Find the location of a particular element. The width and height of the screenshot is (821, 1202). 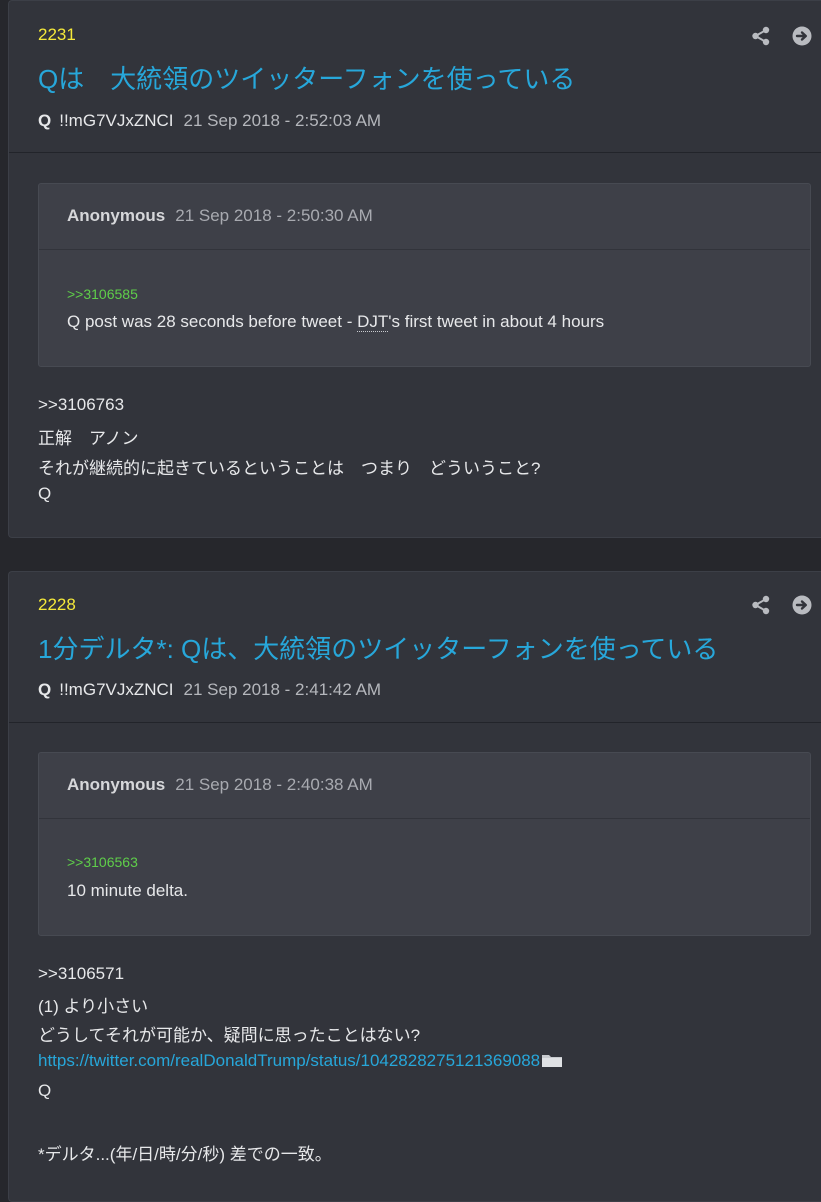

reply-link: >>3106563 is located at coordinates (102, 862).